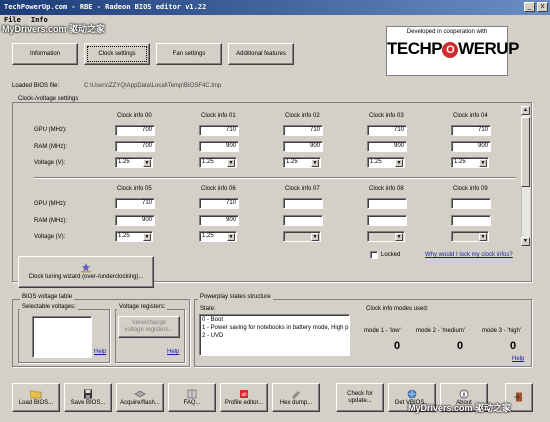  I want to click on voltage-label-top: Voltage (V):, so click(50, 163).